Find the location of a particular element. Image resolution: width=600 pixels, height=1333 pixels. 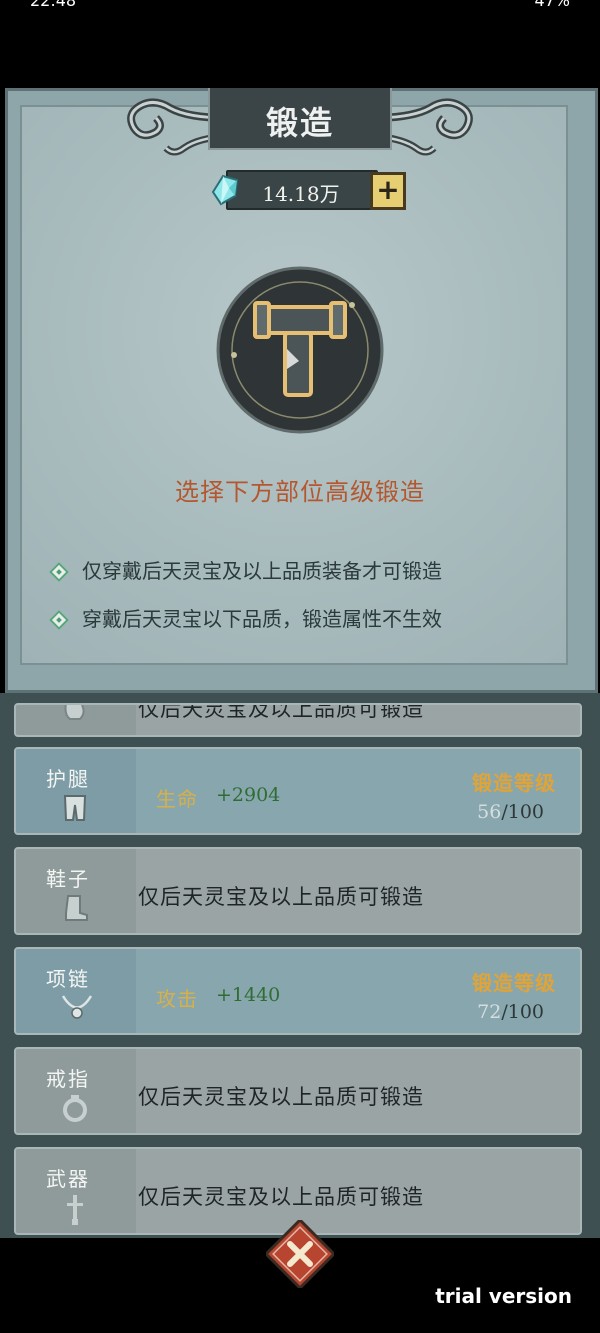

slot-name: 项链 is located at coordinates (68, 979).